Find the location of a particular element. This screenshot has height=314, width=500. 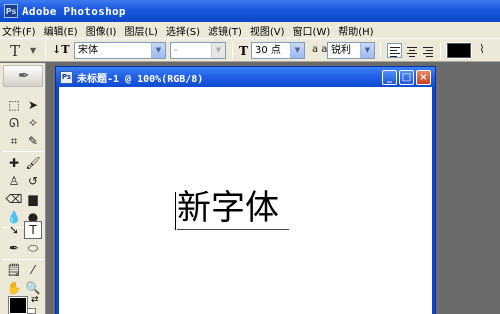

text-caret is located at coordinates (175, 211).